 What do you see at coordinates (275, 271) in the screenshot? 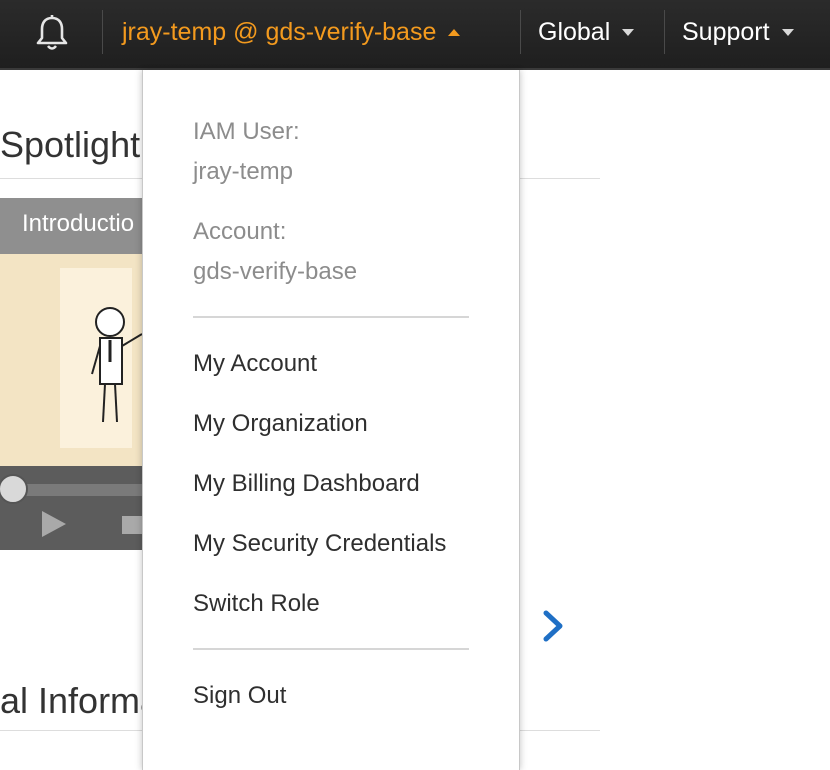
I see `account-value: gds-verify-base` at bounding box center [275, 271].